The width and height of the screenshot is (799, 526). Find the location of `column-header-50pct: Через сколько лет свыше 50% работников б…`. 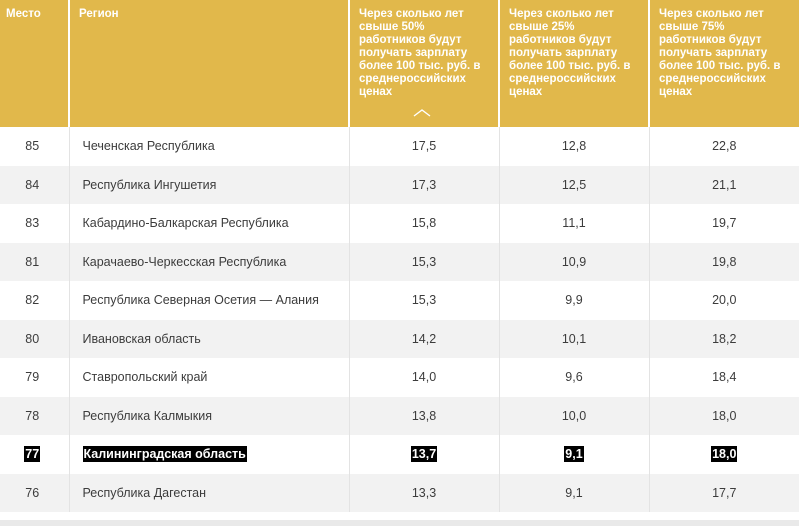

column-header-50pct: Через сколько лет свыше 50% работников б… is located at coordinates (424, 63).